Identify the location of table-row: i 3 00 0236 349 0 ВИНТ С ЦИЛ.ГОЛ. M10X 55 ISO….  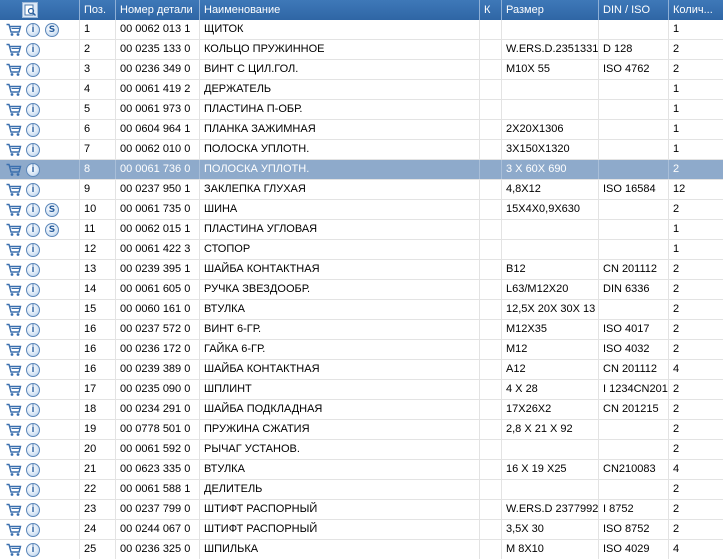
(361, 70).